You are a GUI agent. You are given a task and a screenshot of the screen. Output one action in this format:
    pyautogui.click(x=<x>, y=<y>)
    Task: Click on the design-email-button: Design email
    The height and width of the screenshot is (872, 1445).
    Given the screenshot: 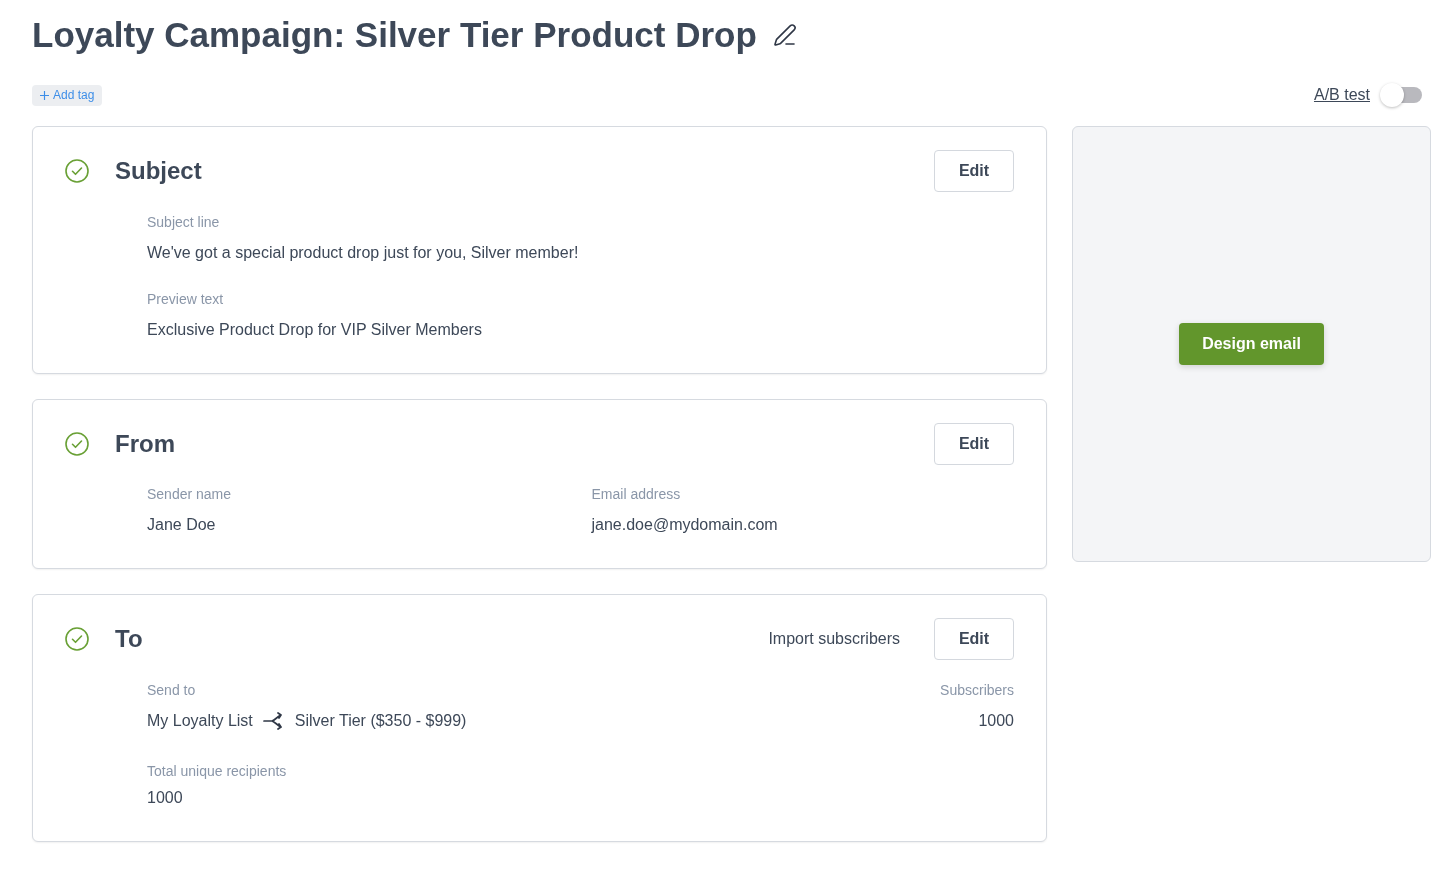 What is the action you would take?
    pyautogui.click(x=1251, y=344)
    